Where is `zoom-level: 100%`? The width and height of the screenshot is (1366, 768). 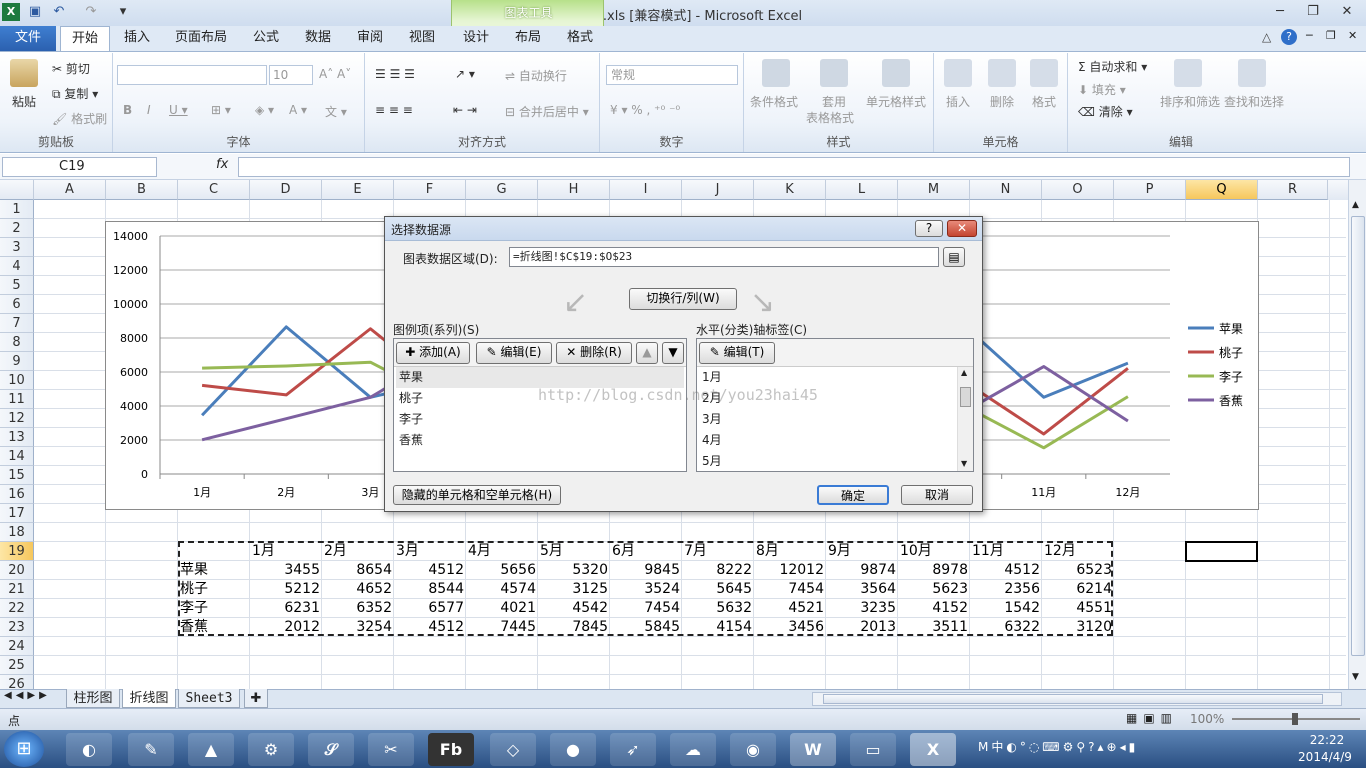 zoom-level: 100% is located at coordinates (1207, 719).